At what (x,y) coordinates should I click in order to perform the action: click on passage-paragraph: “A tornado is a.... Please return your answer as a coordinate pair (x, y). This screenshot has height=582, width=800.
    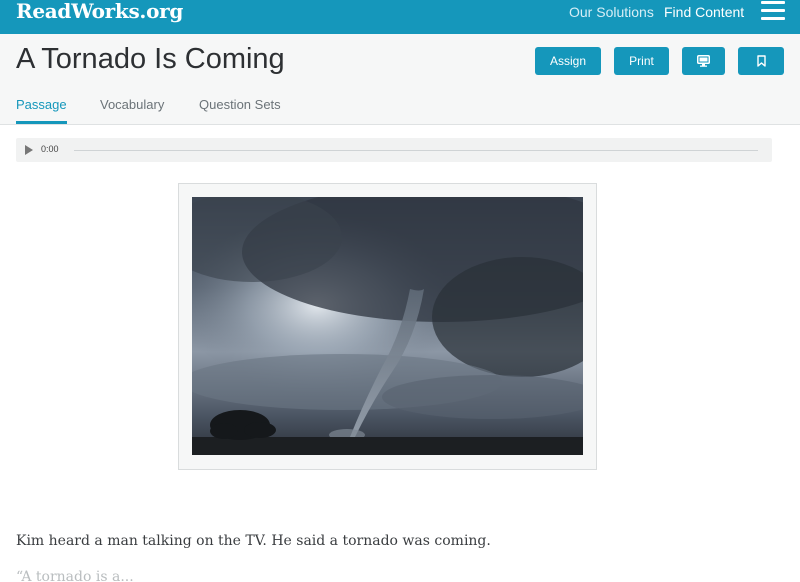
    Looking at the image, I should click on (75, 575).